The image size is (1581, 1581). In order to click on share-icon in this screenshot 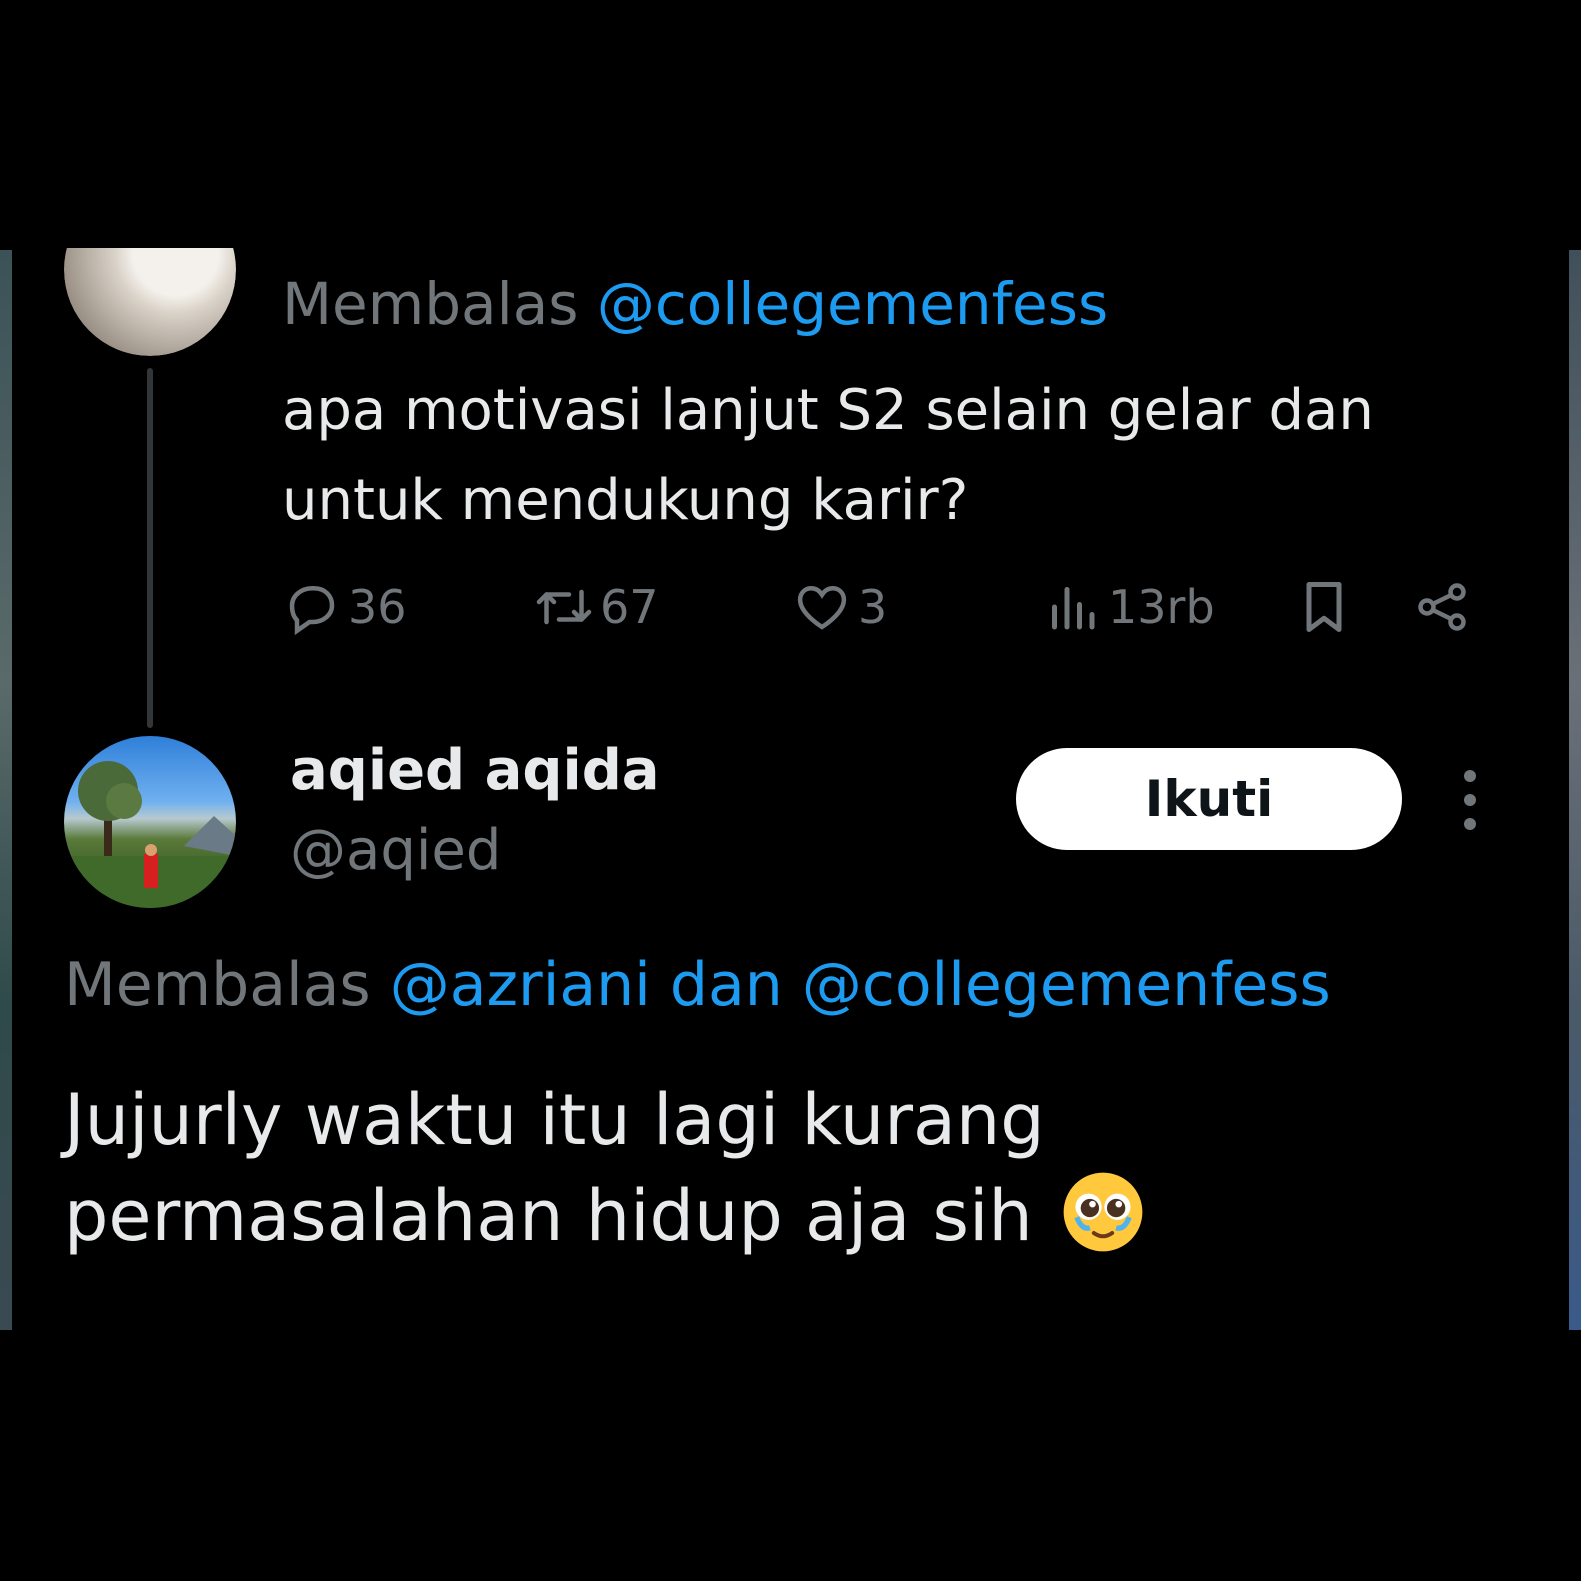, I will do `click(1442, 607)`.